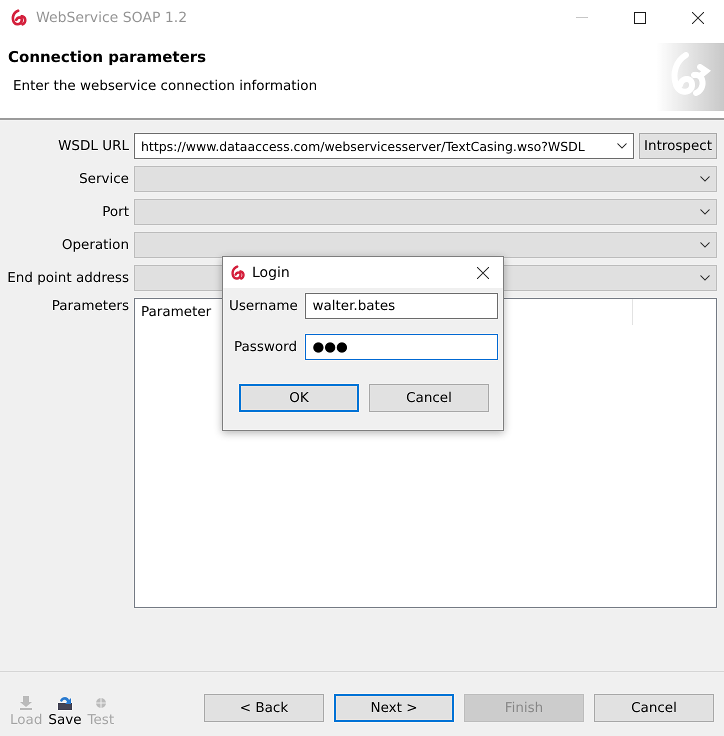  What do you see at coordinates (67, 278) in the screenshot?
I see `field-label: End point address` at bounding box center [67, 278].